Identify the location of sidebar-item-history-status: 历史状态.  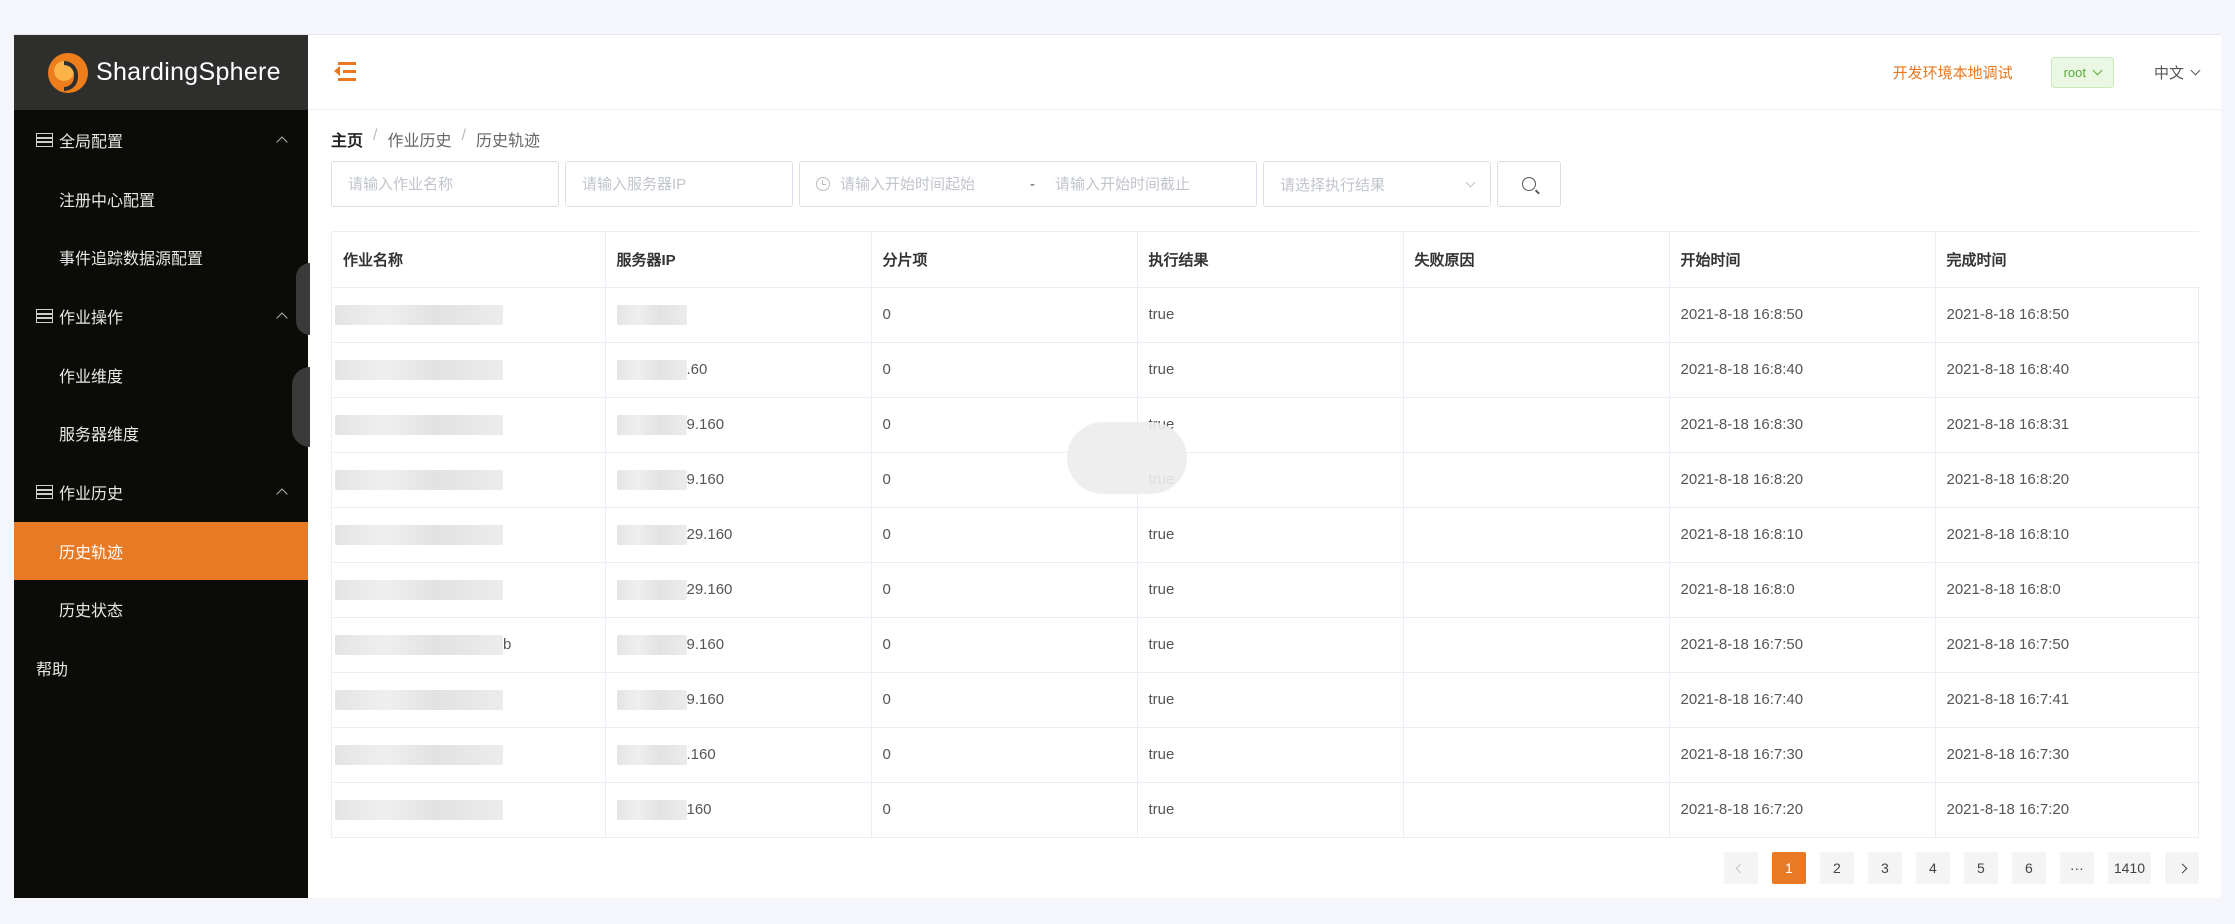
(161, 609).